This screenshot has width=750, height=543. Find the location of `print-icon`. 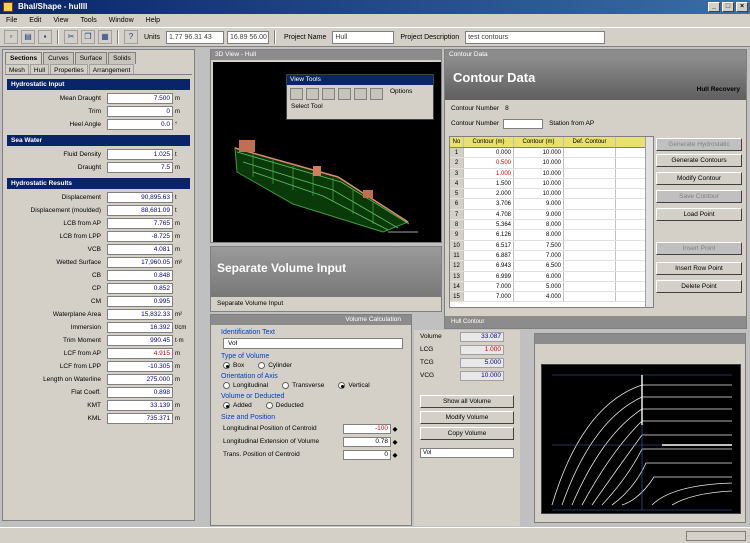

print-icon is located at coordinates (360, 94).